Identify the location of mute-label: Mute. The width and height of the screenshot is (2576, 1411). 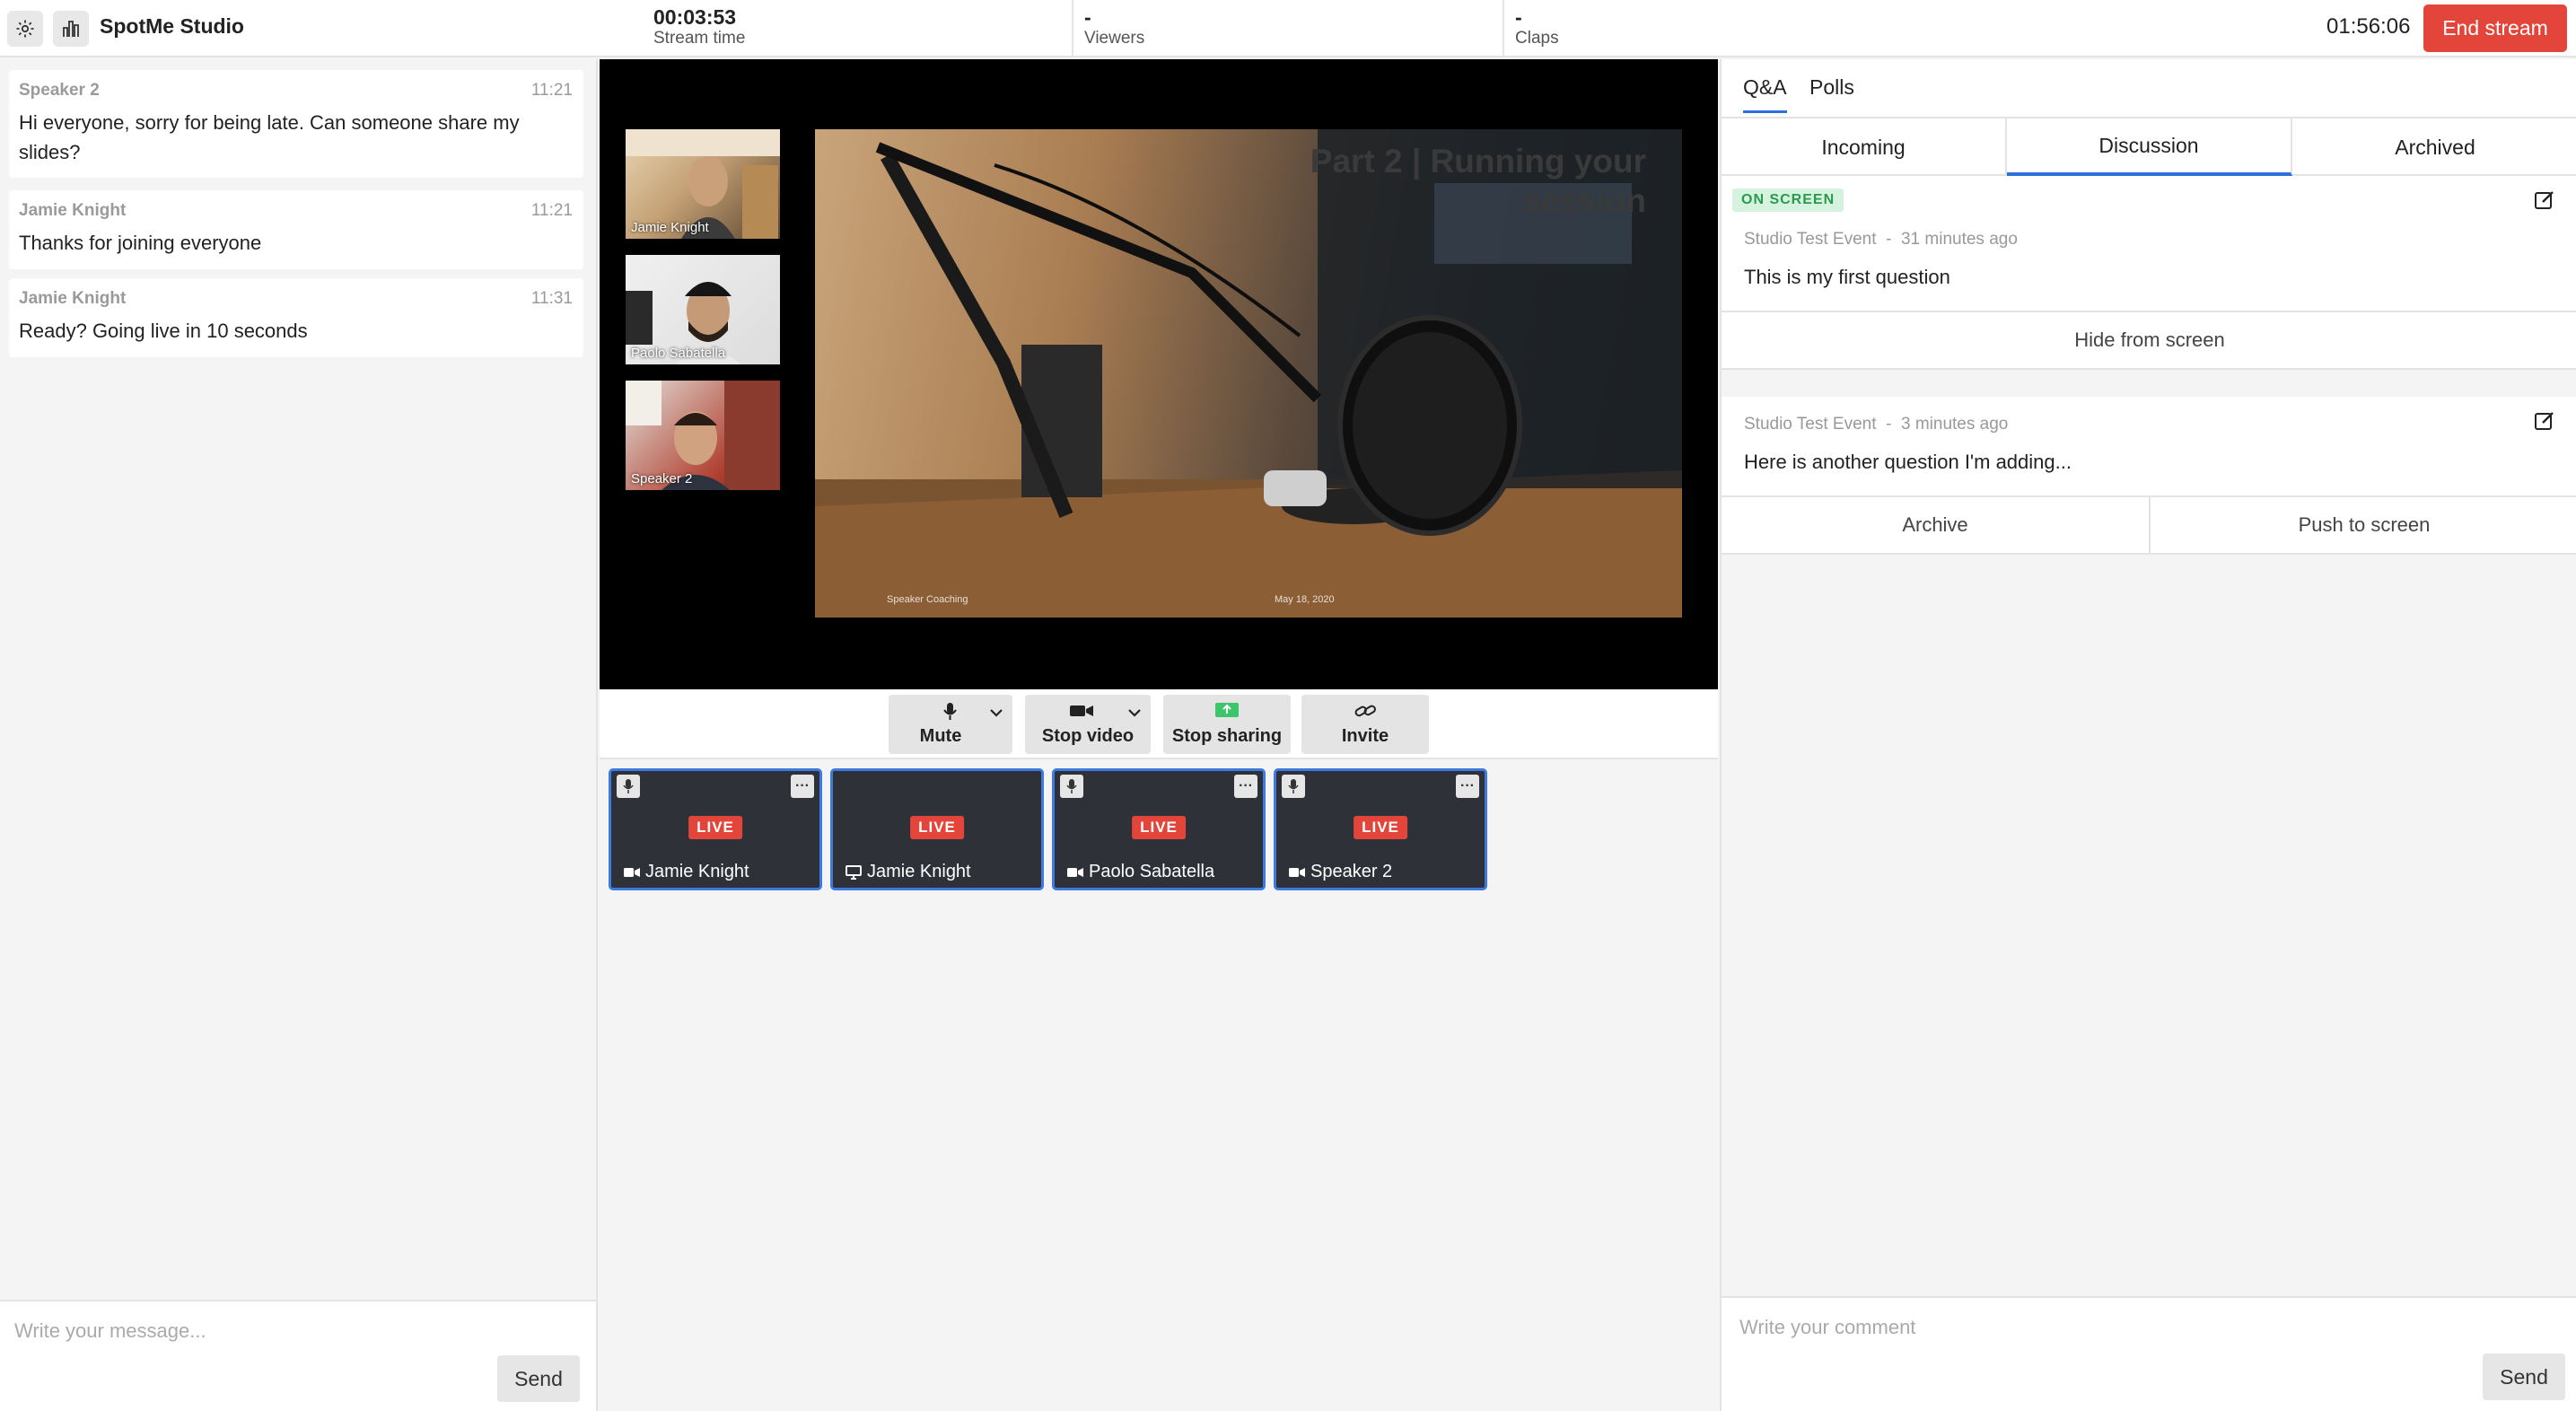
(940, 736).